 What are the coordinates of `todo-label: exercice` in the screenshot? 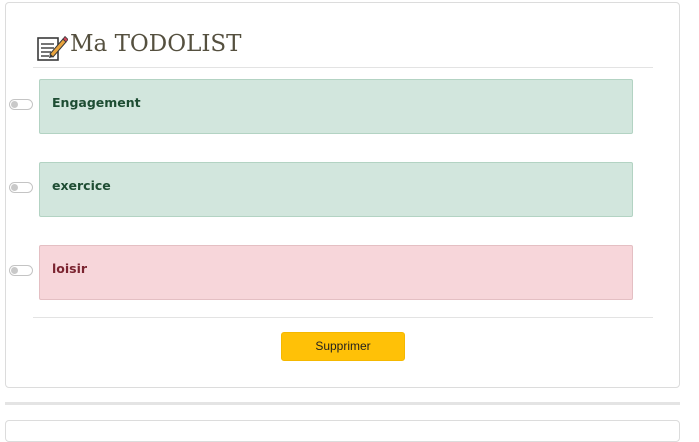 It's located at (81, 185).